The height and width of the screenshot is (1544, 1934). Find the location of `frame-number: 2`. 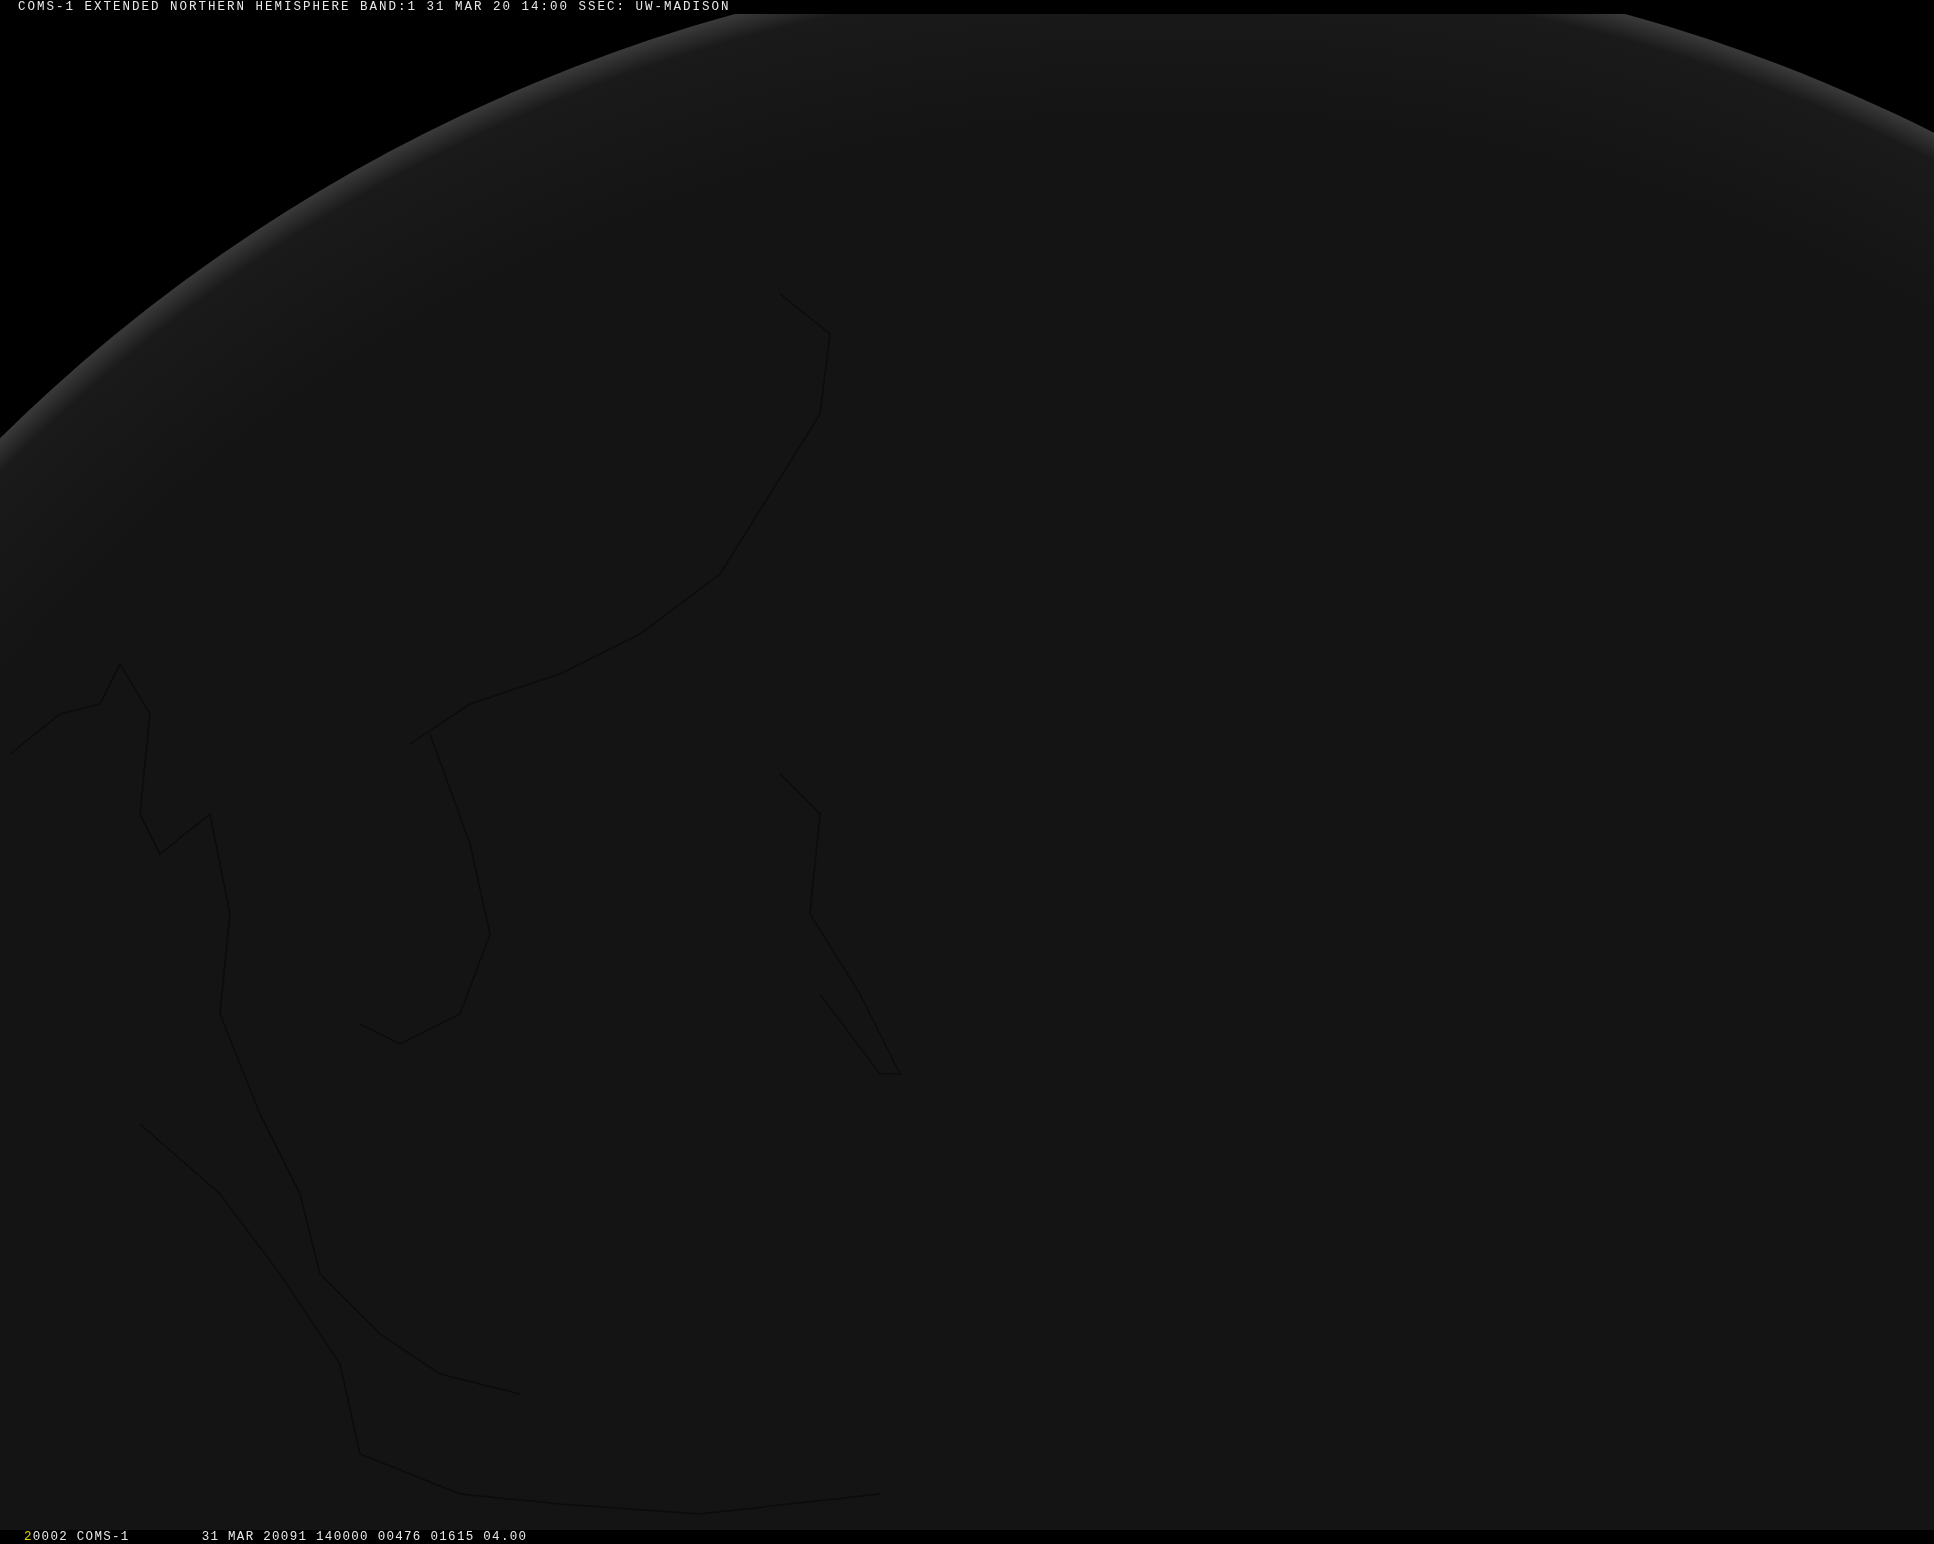

frame-number: 2 is located at coordinates (28, 1537).